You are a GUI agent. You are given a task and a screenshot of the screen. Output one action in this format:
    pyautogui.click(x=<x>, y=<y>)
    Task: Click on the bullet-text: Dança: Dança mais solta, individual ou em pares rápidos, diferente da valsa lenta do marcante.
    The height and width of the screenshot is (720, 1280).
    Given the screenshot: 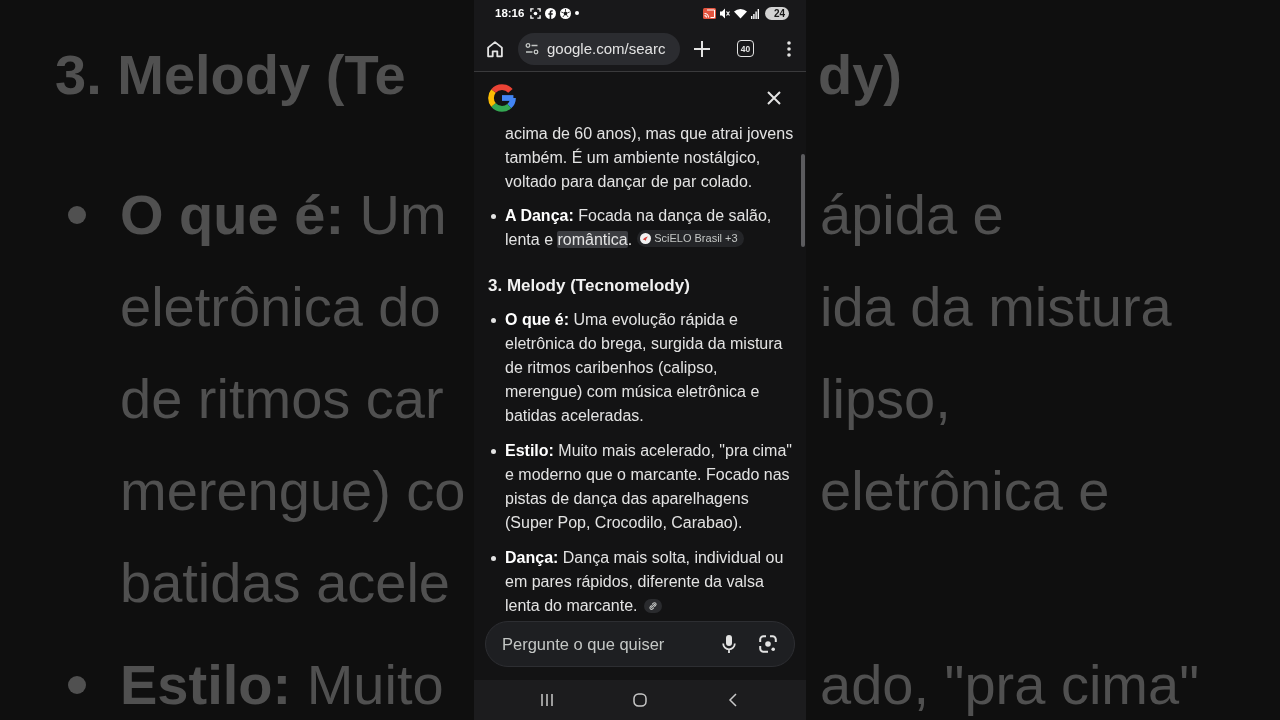 What is the action you would take?
    pyautogui.click(x=644, y=582)
    